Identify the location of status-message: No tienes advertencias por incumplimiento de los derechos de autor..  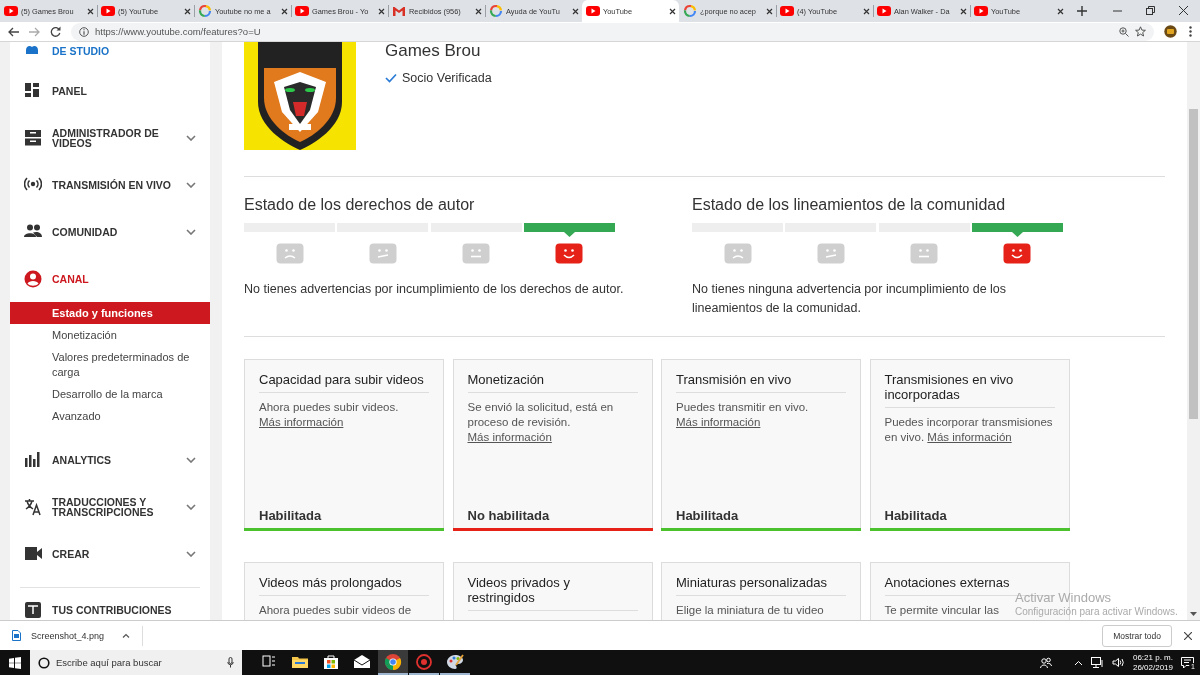
(434, 289).